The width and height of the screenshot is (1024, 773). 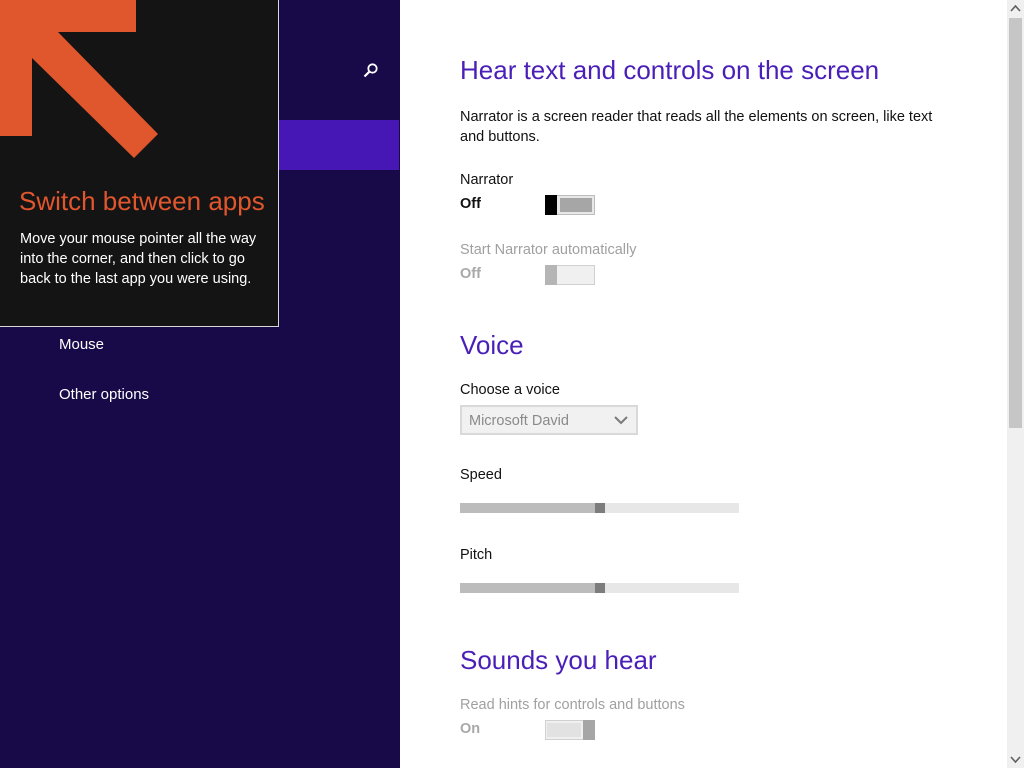 I want to click on voice-heading: Voice, so click(x=492, y=345).